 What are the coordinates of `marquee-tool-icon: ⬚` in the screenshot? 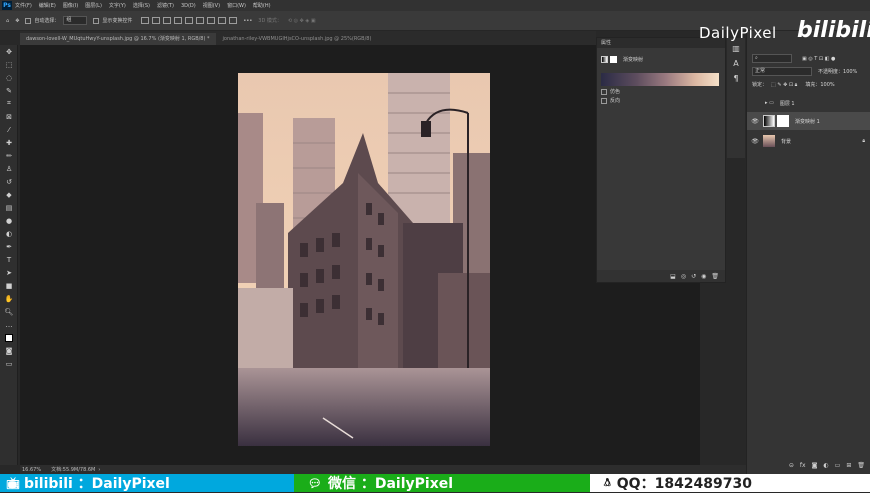 It's located at (9, 64).